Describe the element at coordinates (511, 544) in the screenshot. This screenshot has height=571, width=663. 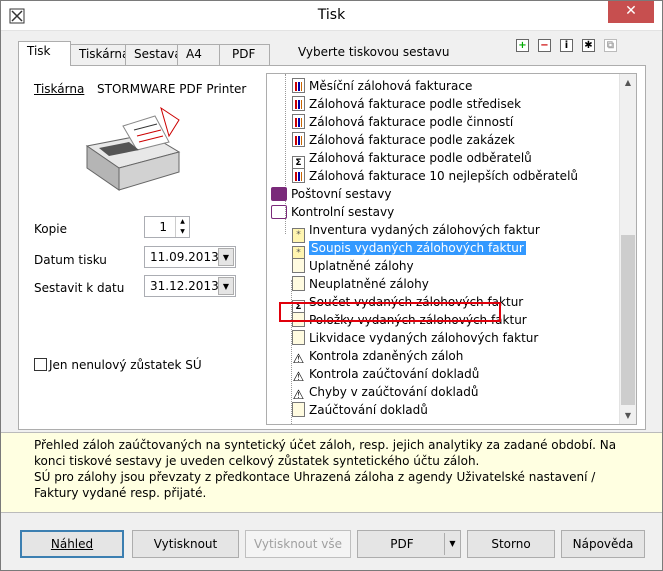
I see `cancel-button: Storno` at that location.